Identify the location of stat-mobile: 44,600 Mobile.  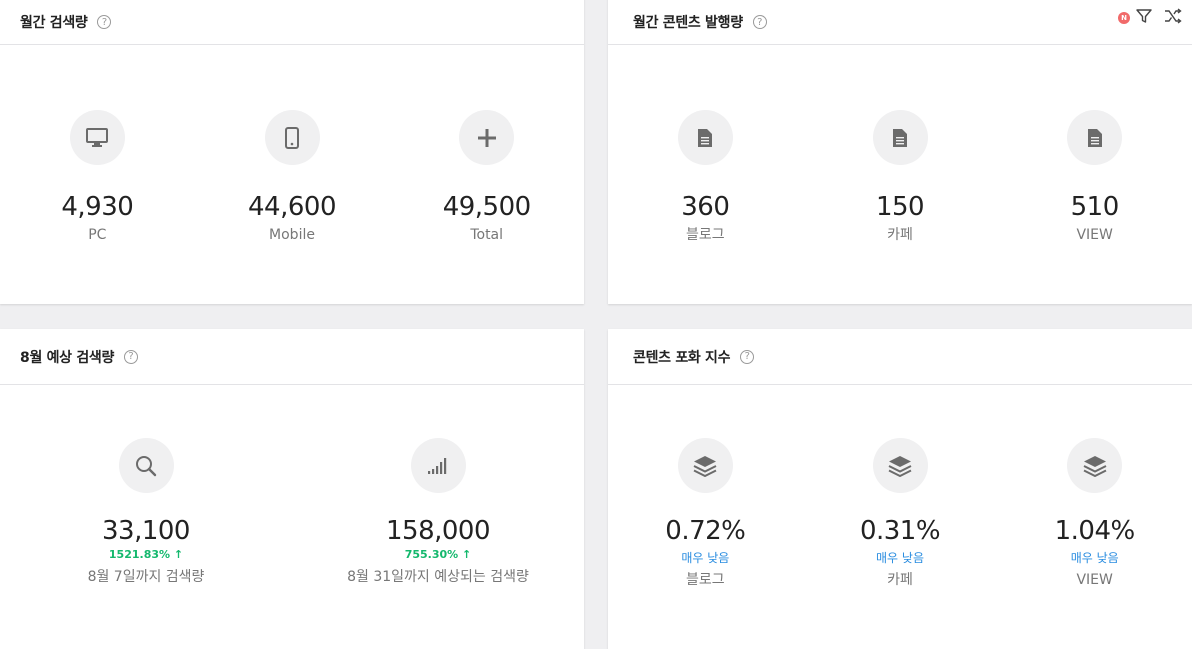
(292, 177).